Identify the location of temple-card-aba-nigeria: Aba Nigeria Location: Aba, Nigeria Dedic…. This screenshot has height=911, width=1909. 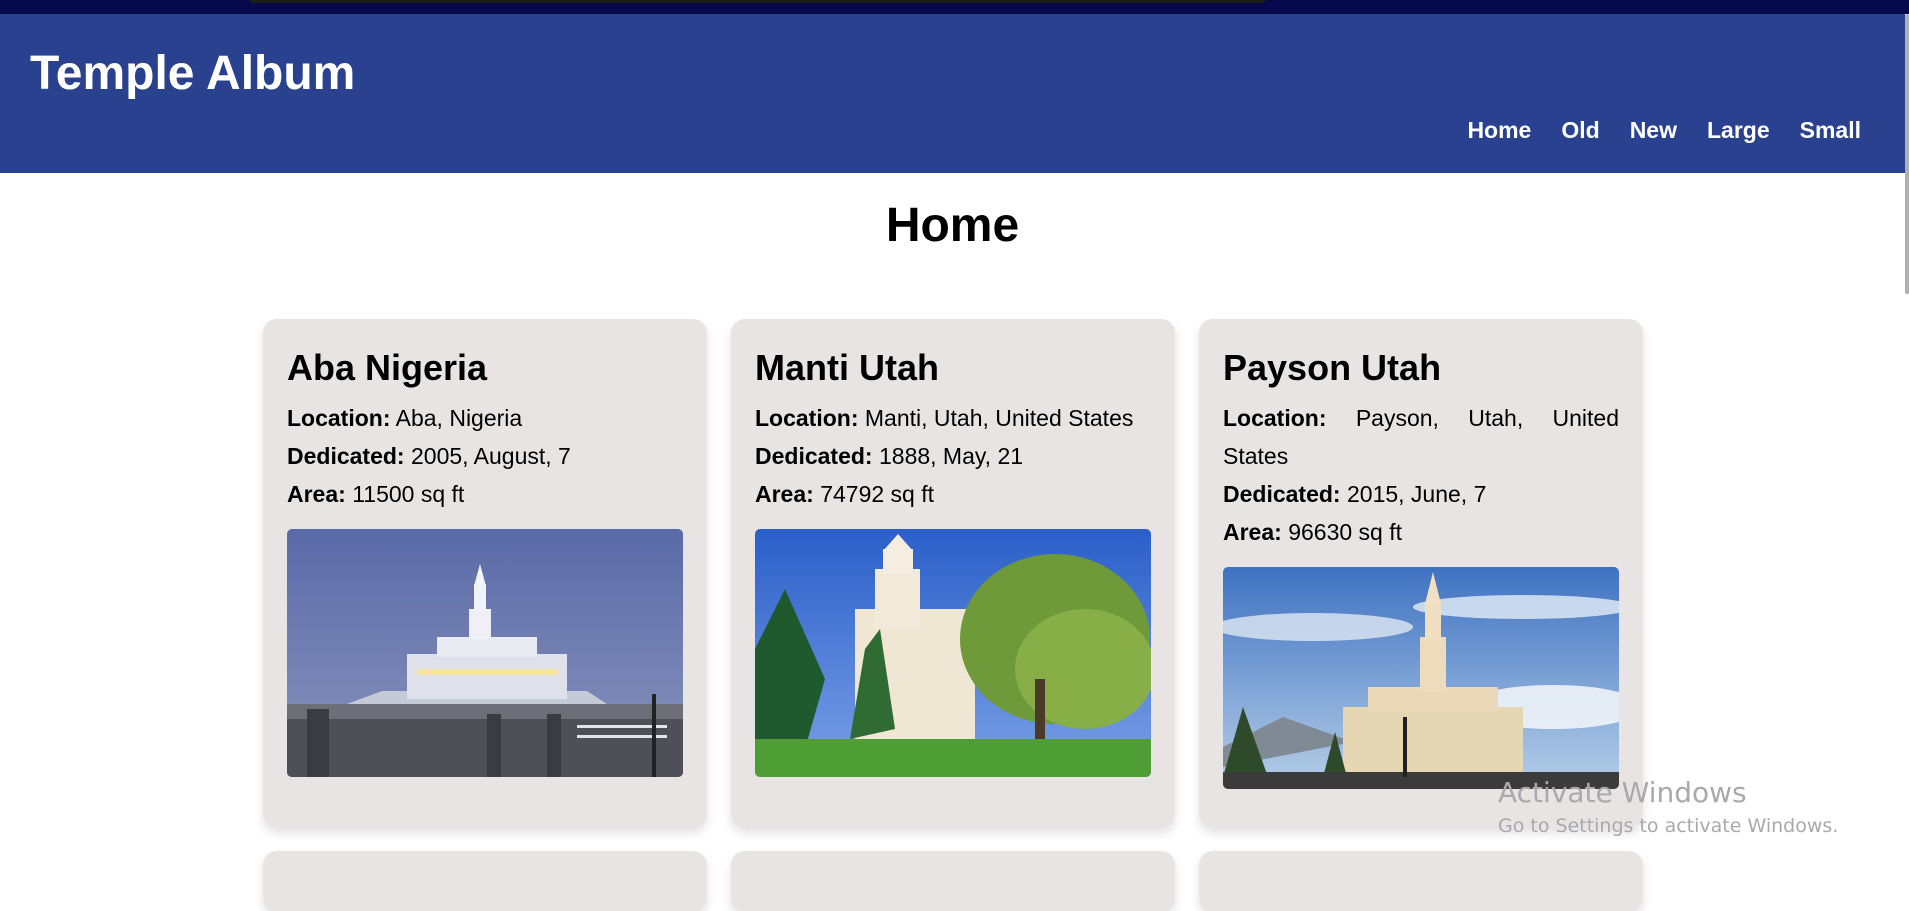
(485, 573).